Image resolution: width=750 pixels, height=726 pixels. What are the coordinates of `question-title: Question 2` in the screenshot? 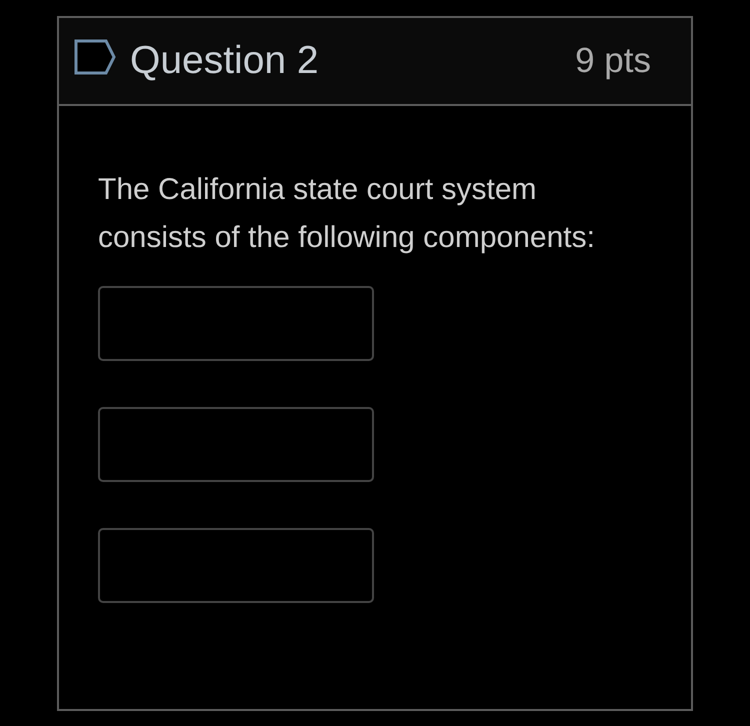 It's located at (225, 61).